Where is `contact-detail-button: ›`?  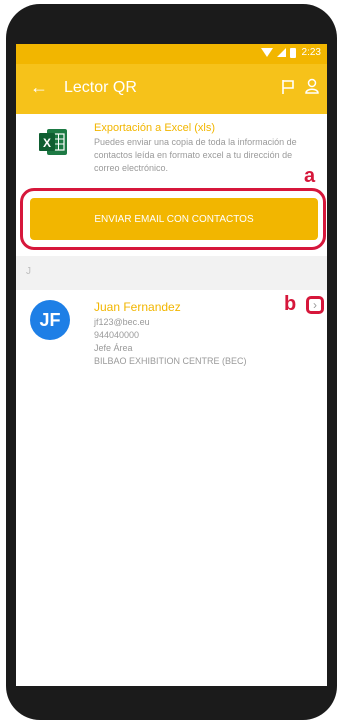
contact-detail-button: › is located at coordinates (315, 305).